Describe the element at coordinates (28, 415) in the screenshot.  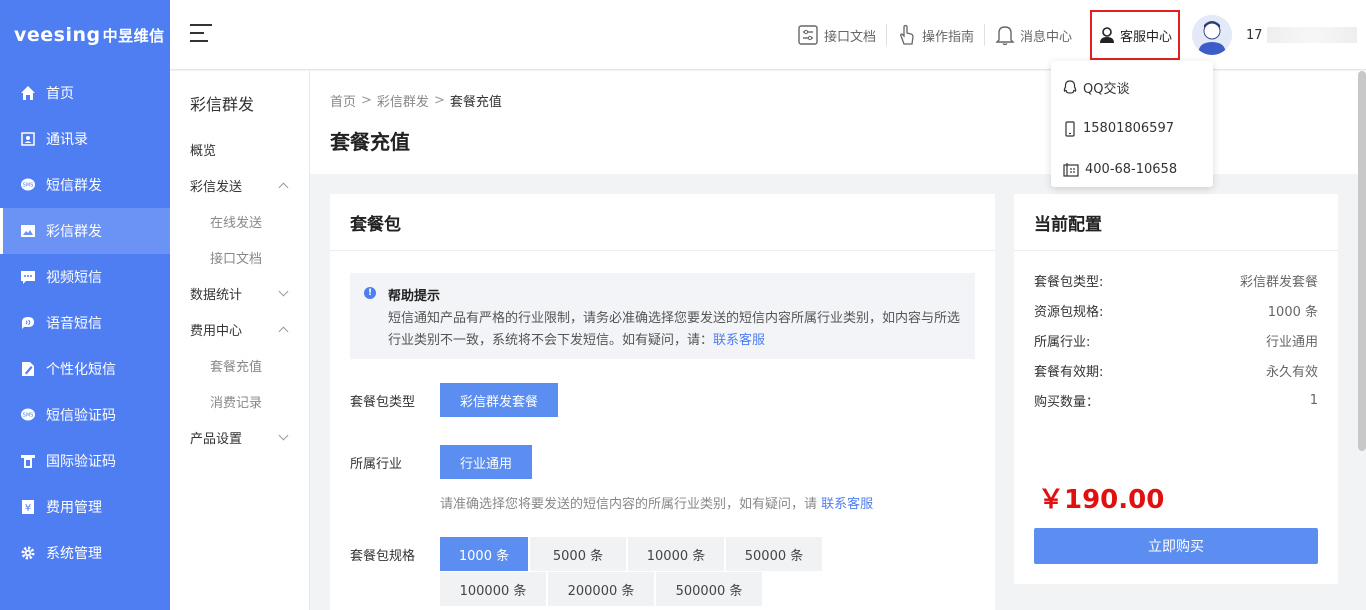
I see `sms-code-icon: SMS` at that location.